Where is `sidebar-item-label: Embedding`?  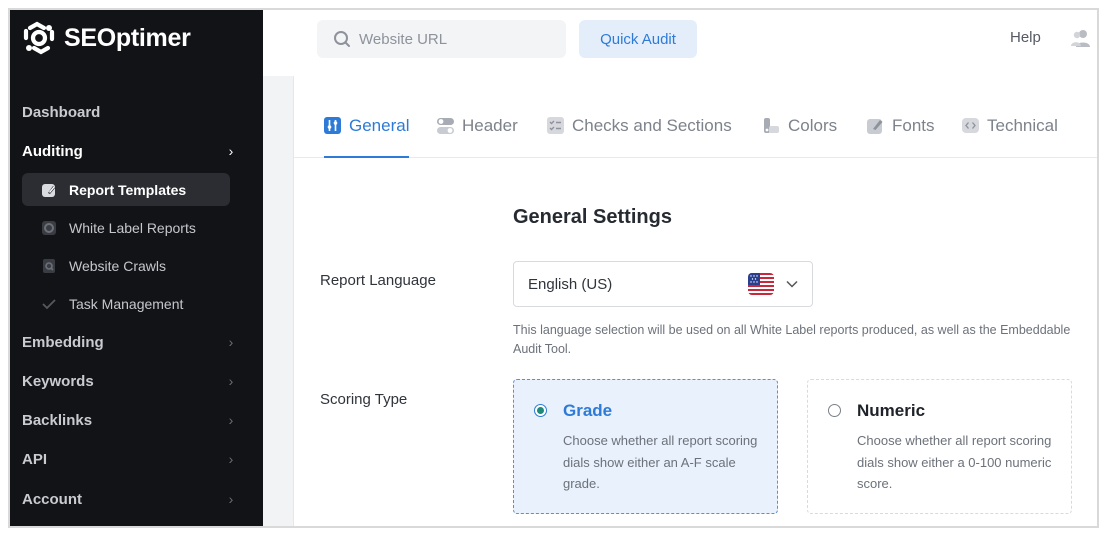
sidebar-item-label: Embedding is located at coordinates (63, 342).